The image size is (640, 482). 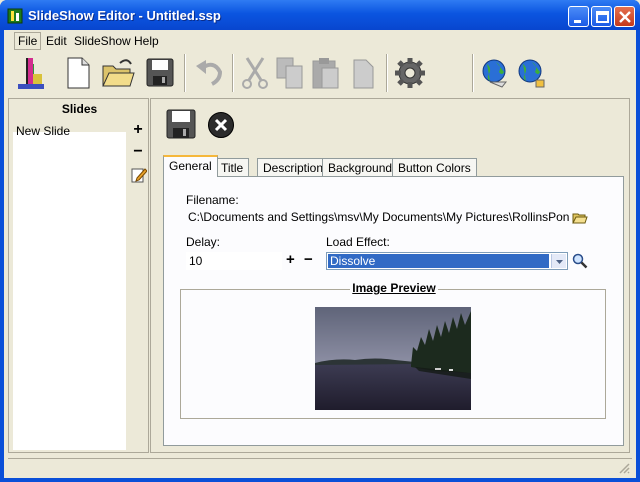 What do you see at coordinates (138, 130) in the screenshot?
I see `add-slide-button: +` at bounding box center [138, 130].